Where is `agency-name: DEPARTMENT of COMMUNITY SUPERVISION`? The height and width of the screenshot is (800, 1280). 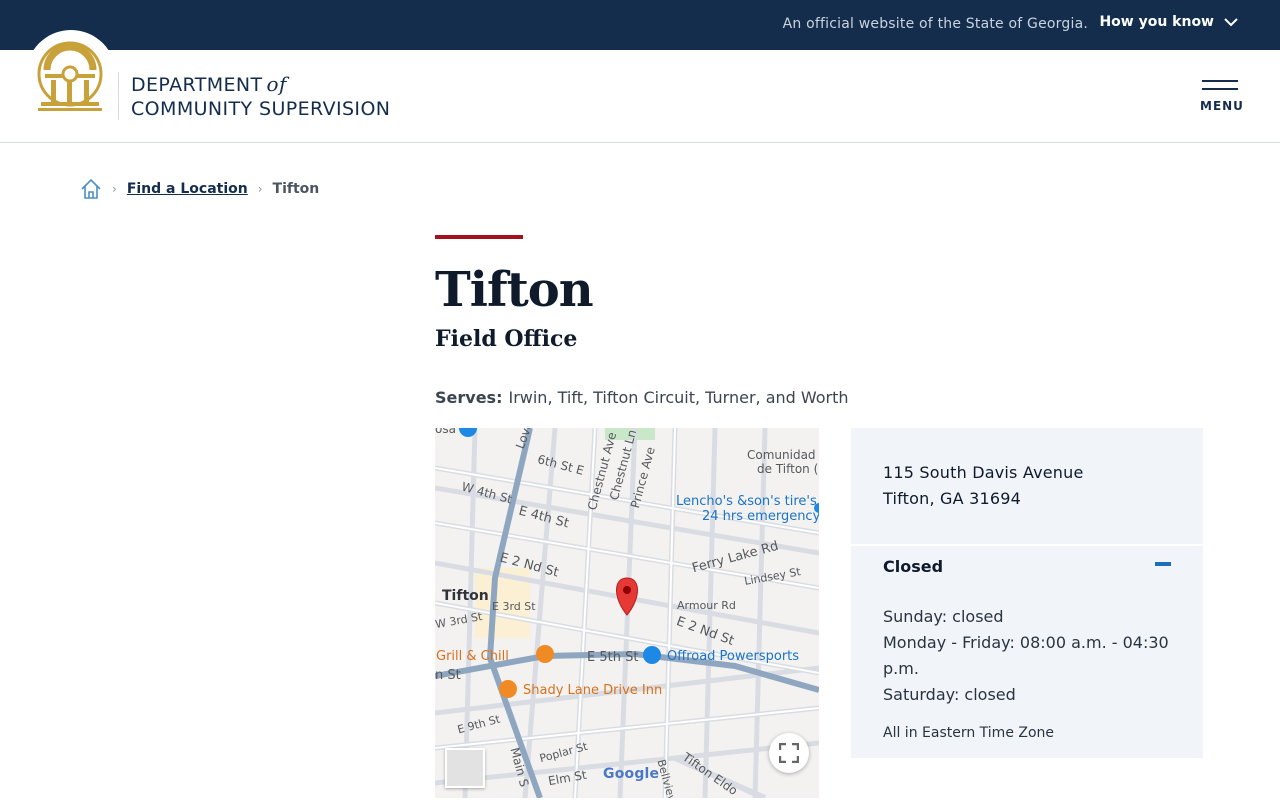 agency-name: DEPARTMENT of COMMUNITY SUPERVISION is located at coordinates (260, 96).